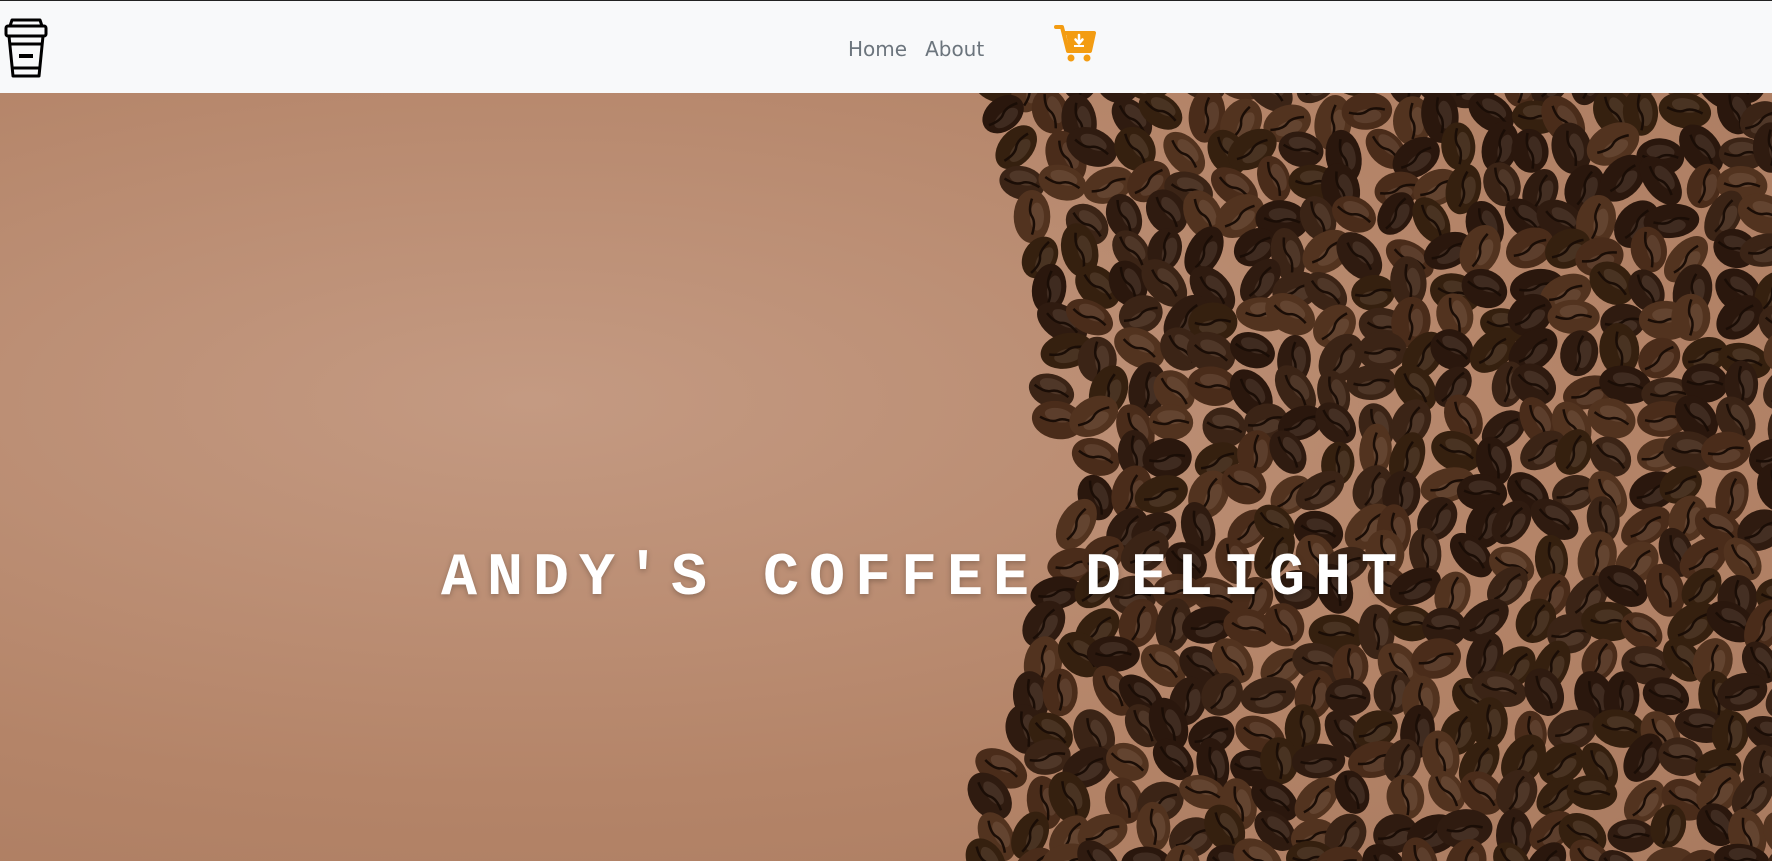 The image size is (1772, 861). I want to click on nav-link-about: About, so click(954, 49).